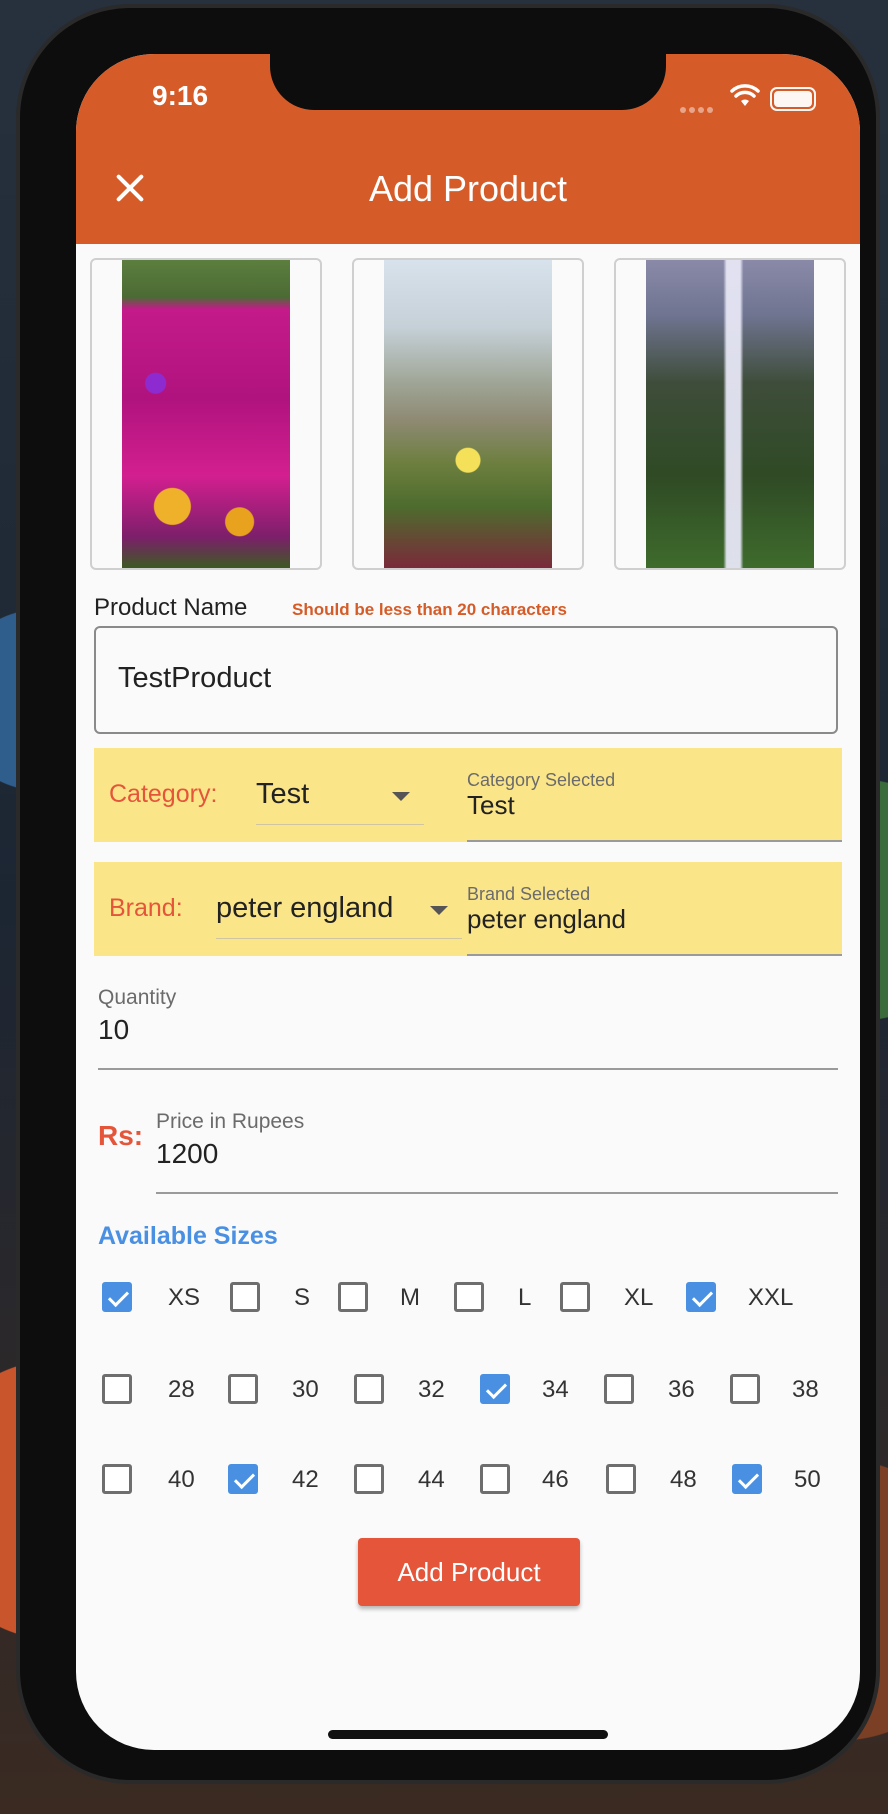  What do you see at coordinates (466, 680) in the screenshot?
I see `product-name-input: TestProduct` at bounding box center [466, 680].